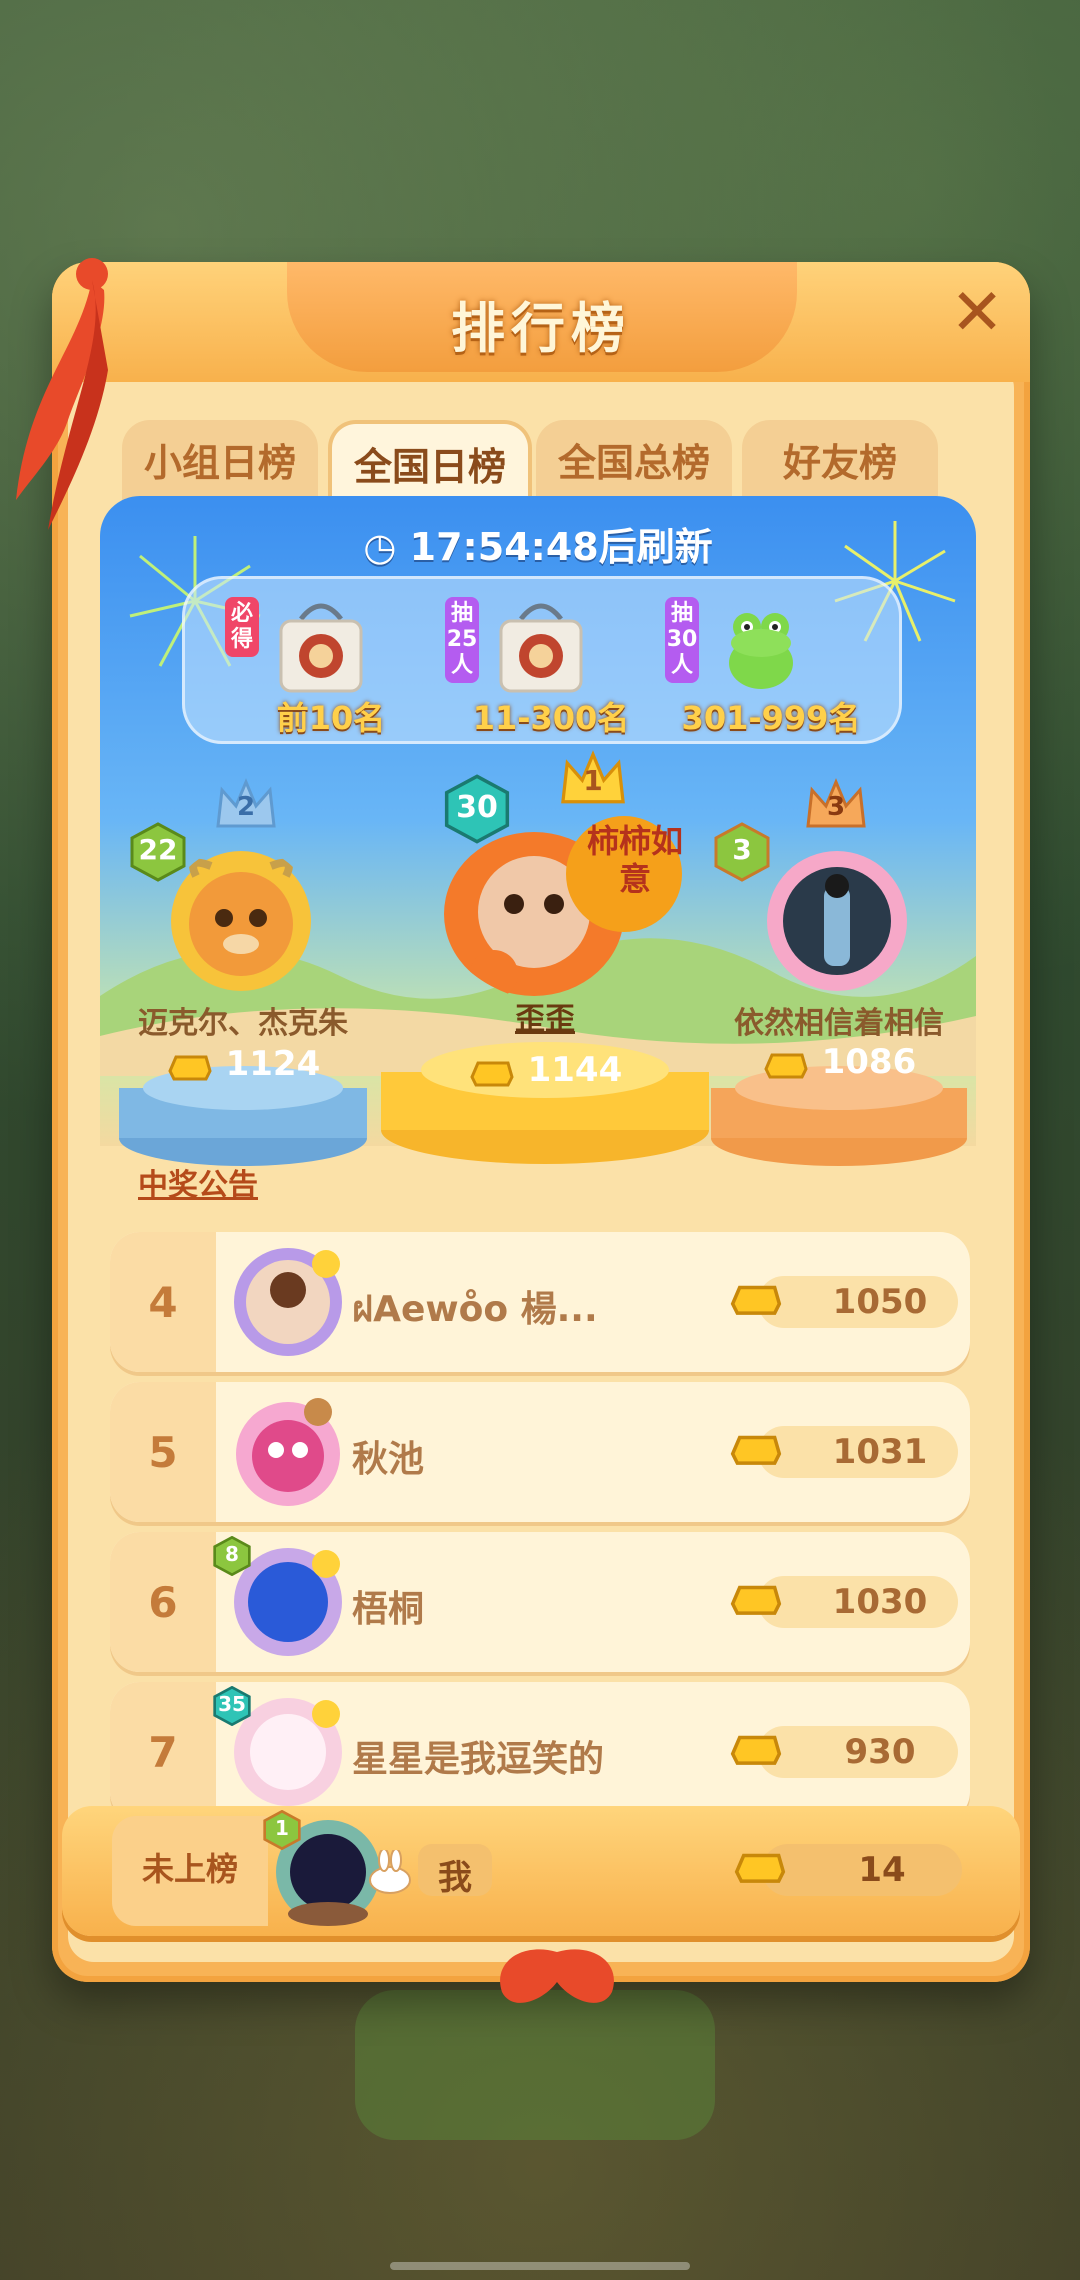  What do you see at coordinates (541, 328) in the screenshot?
I see `modal-title: 排行榜` at bounding box center [541, 328].